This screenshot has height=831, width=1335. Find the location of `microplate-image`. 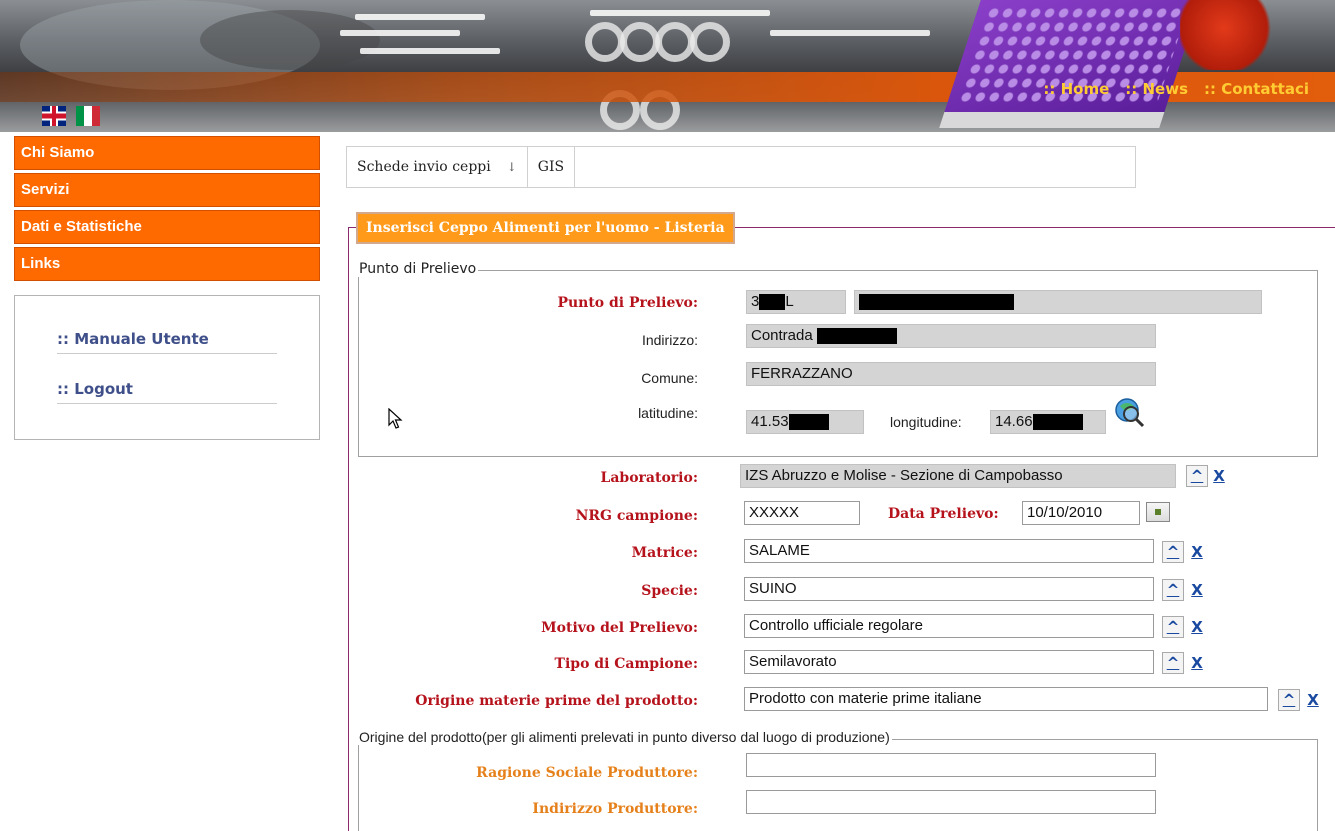

microplate-image is located at coordinates (1070, 64).